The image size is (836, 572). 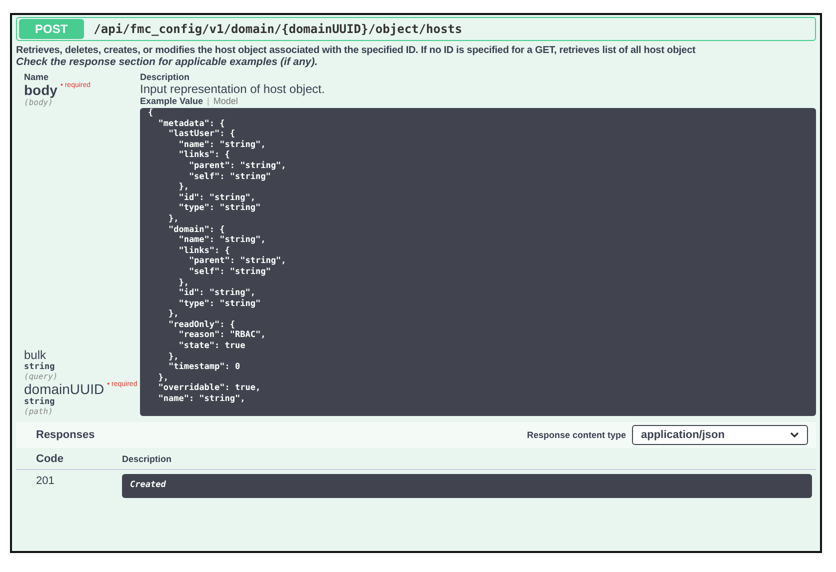 I want to click on chevron-down-icon, so click(x=794, y=435).